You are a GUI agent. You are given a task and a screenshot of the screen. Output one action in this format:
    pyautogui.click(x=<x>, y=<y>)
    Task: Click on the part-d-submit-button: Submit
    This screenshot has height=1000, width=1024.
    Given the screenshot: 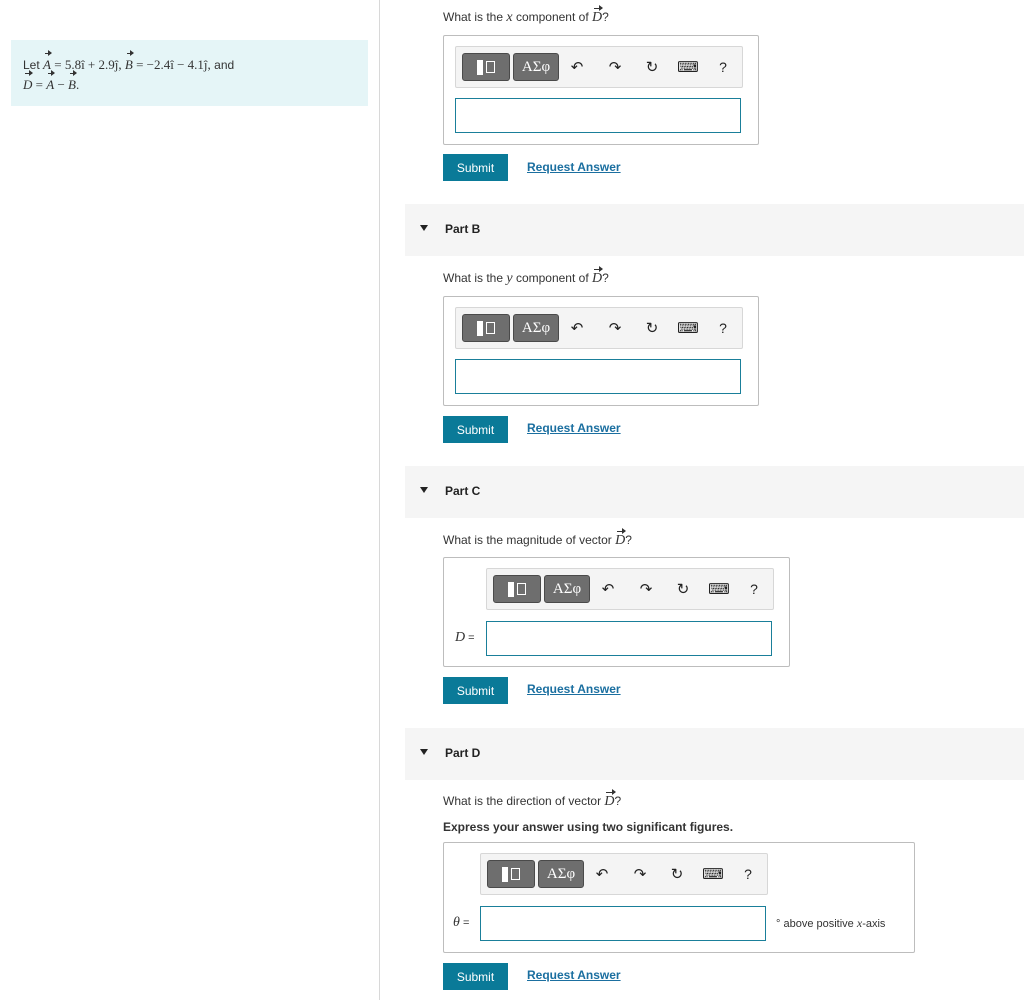 What is the action you would take?
    pyautogui.click(x=475, y=976)
    